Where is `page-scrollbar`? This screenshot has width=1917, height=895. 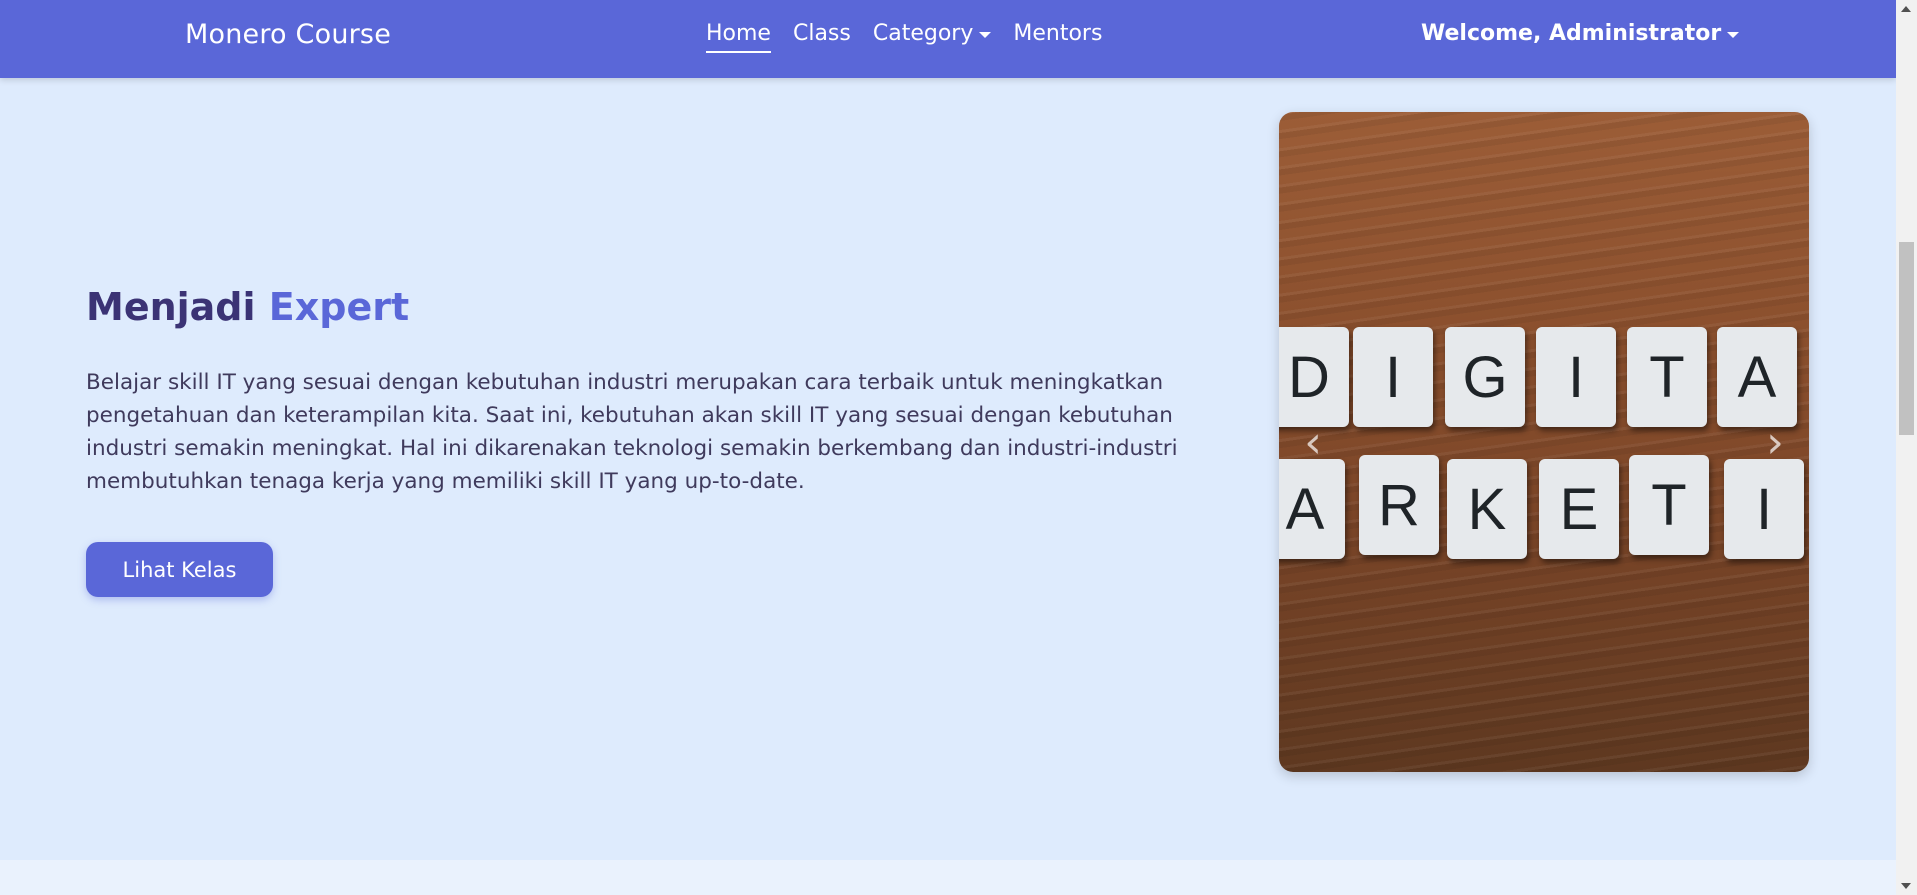 page-scrollbar is located at coordinates (1906, 447).